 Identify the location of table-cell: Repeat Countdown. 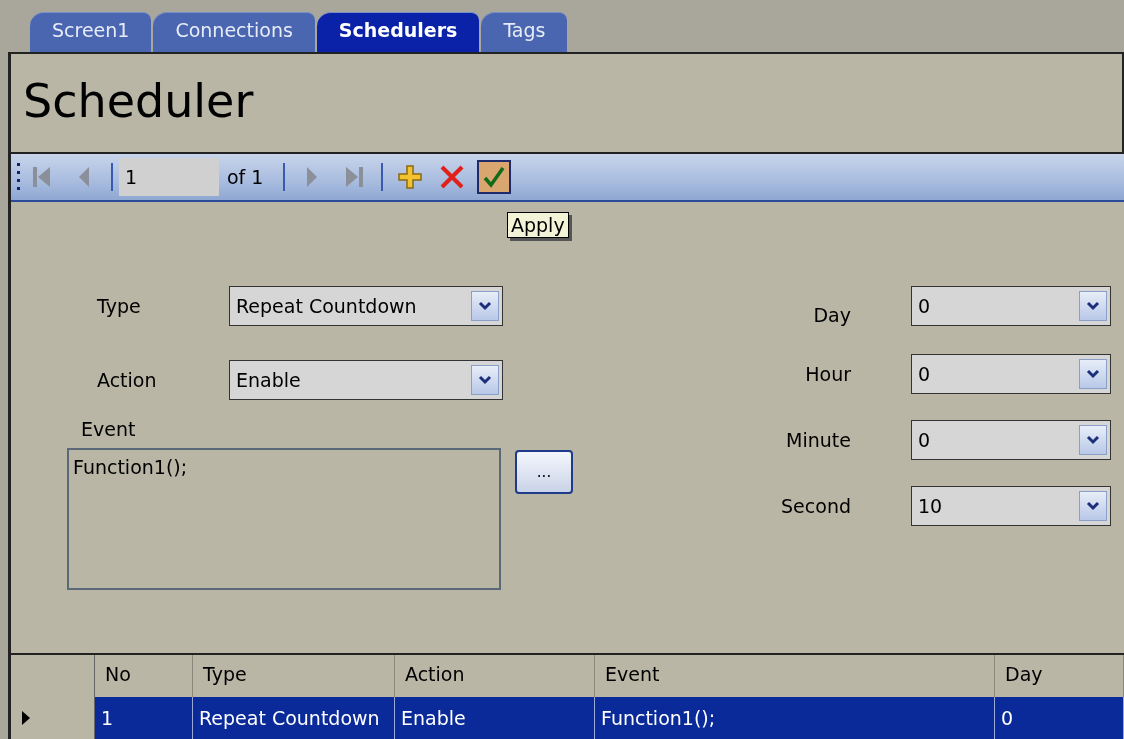
(294, 718).